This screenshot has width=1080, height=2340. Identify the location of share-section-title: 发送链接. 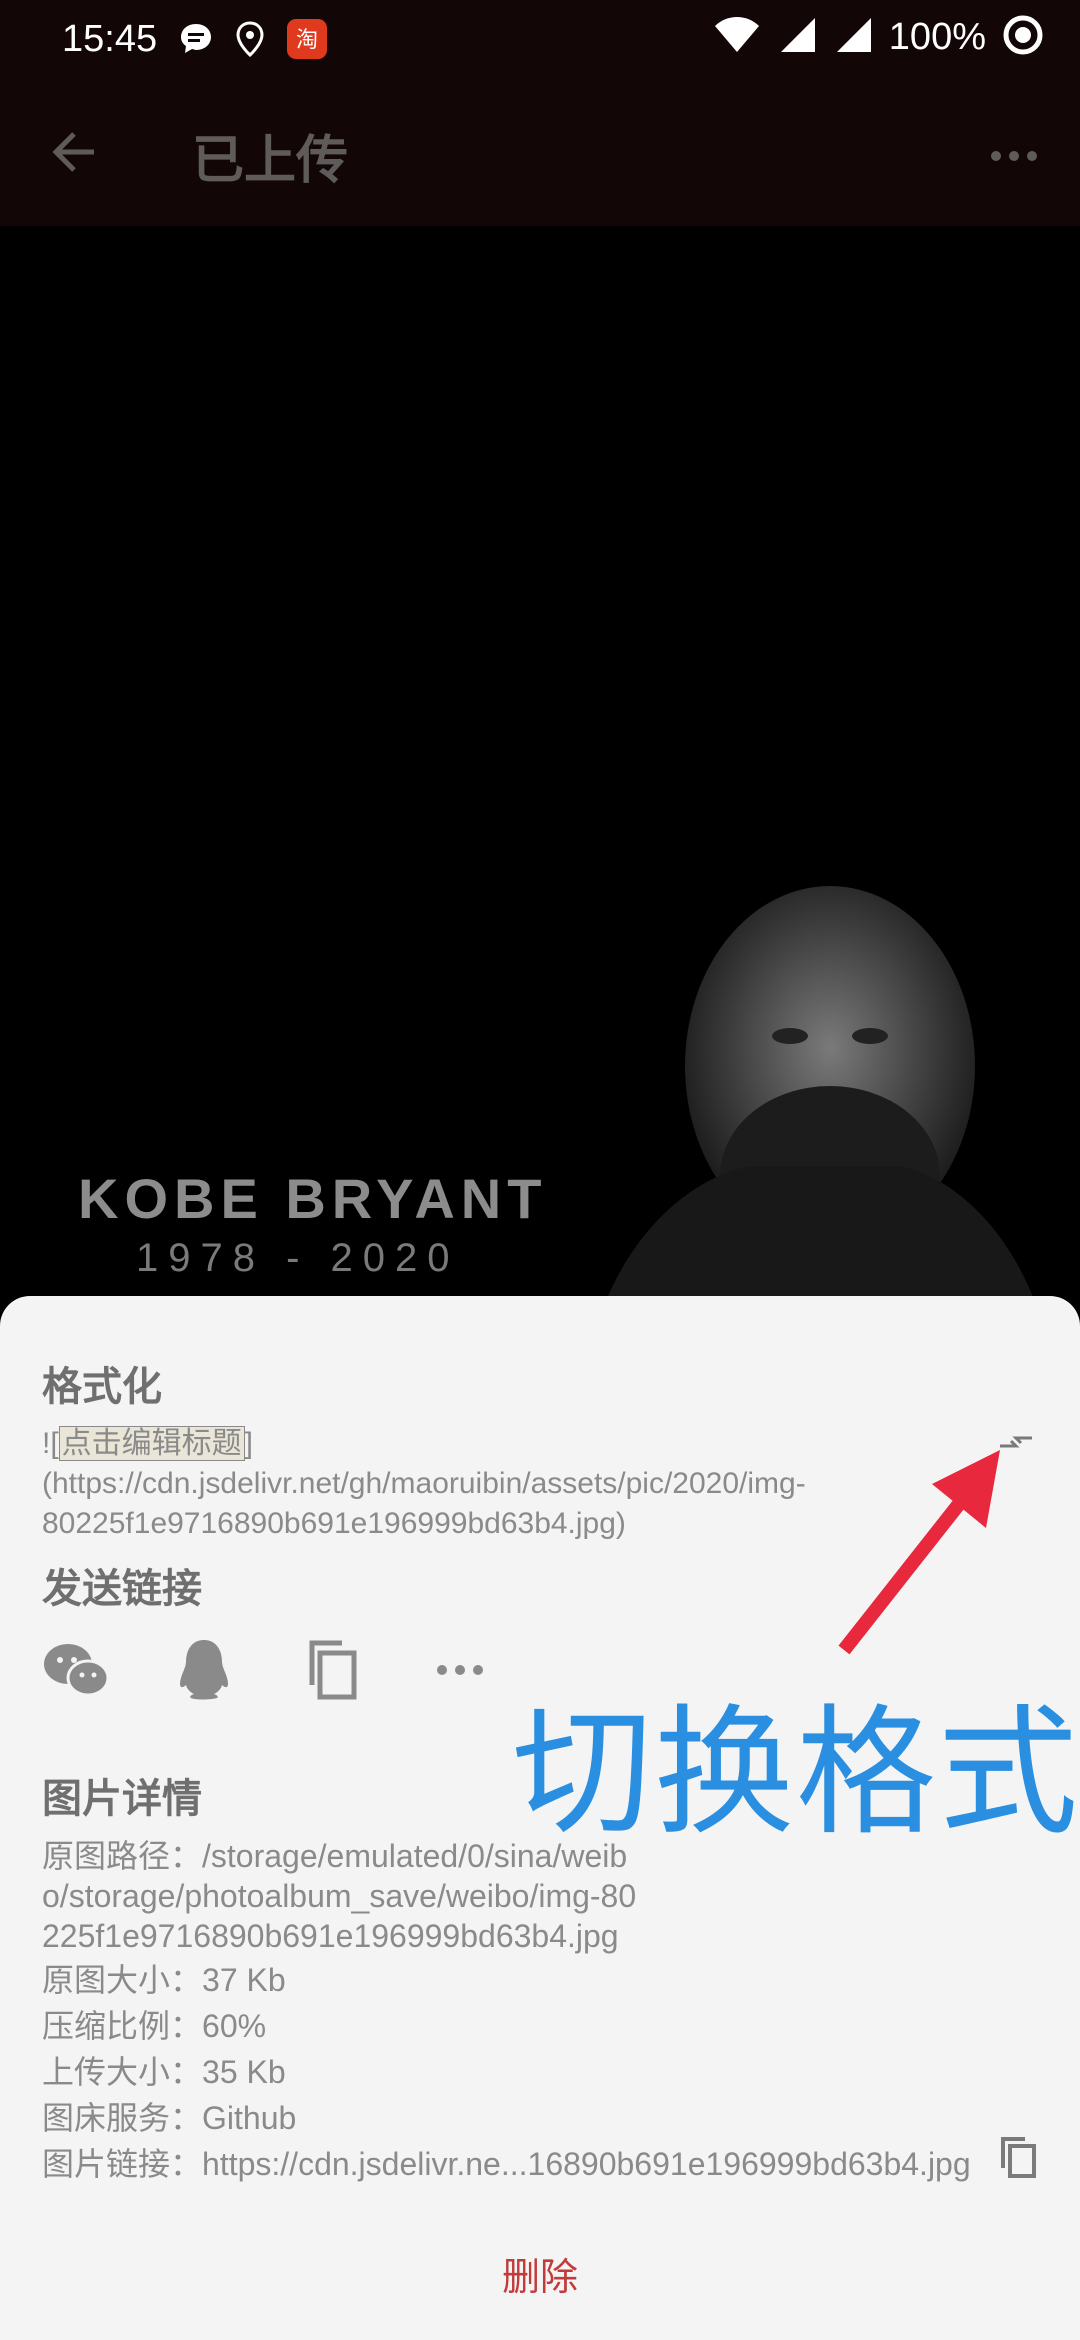
(122, 1589).